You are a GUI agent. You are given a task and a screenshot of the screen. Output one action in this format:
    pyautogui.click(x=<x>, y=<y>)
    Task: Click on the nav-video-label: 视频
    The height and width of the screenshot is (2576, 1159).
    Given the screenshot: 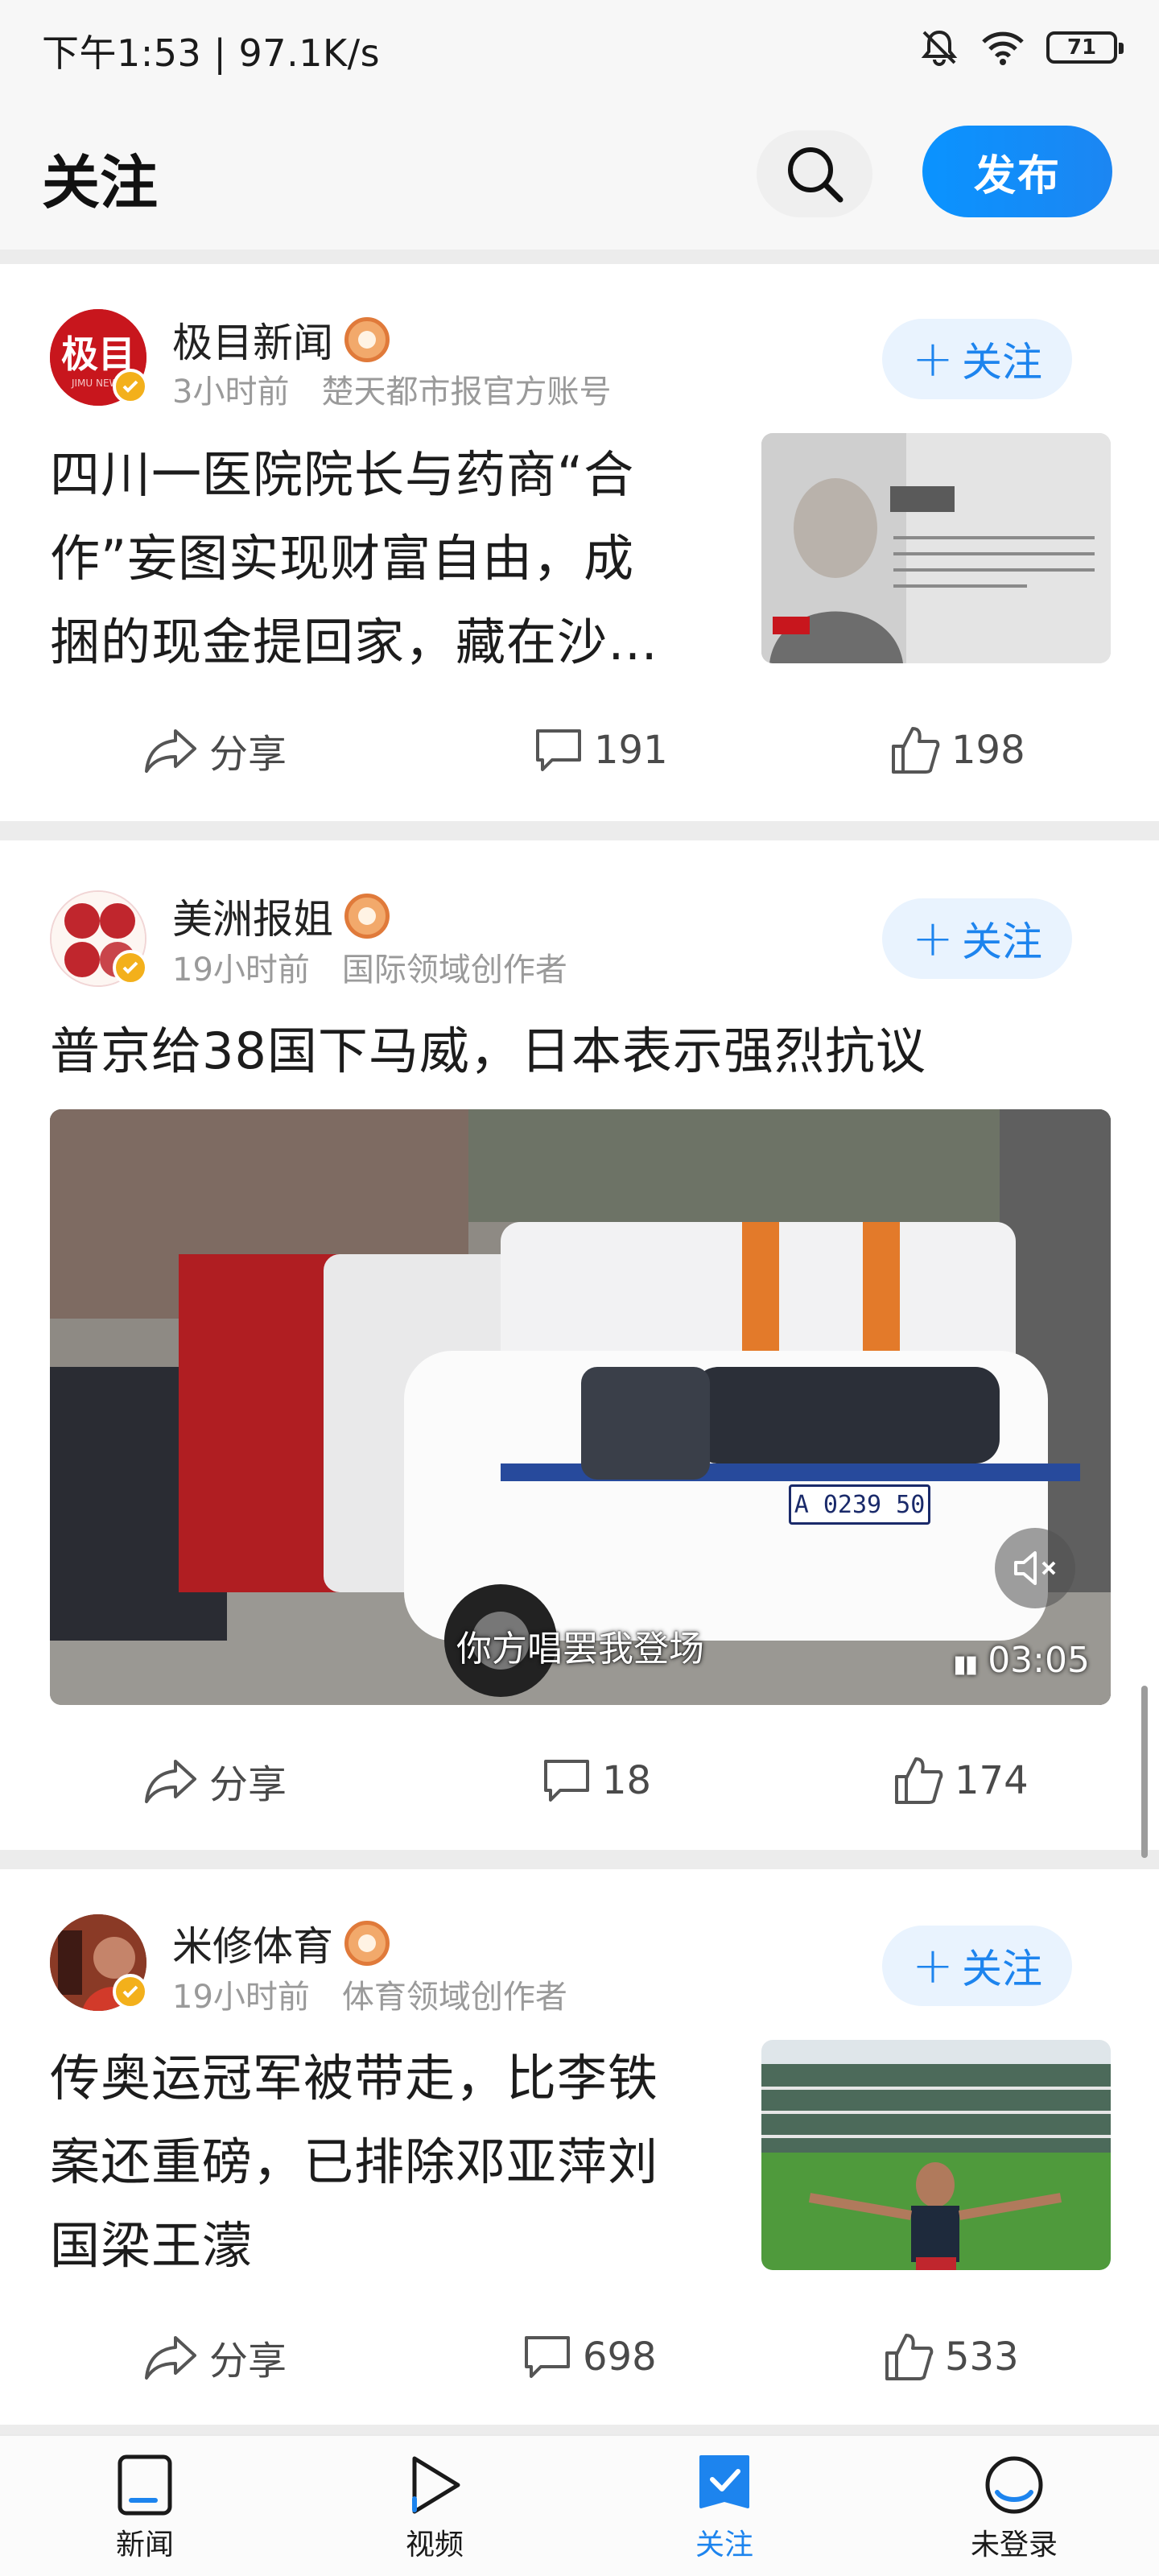 What is the action you would take?
    pyautogui.click(x=434, y=2545)
    